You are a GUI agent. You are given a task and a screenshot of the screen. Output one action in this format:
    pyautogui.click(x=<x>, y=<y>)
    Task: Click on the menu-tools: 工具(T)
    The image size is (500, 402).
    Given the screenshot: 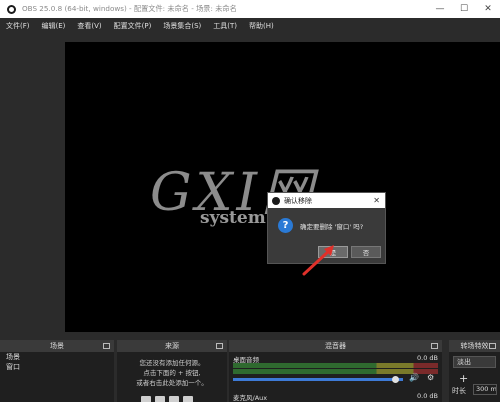 What is the action you would take?
    pyautogui.click(x=225, y=26)
    